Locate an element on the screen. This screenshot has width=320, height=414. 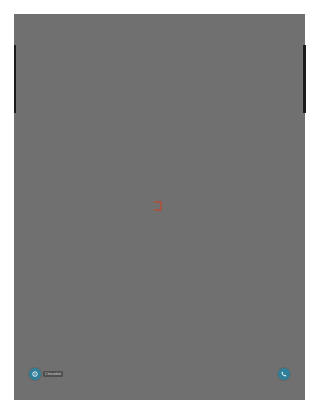
call-button is located at coordinates (284, 374).